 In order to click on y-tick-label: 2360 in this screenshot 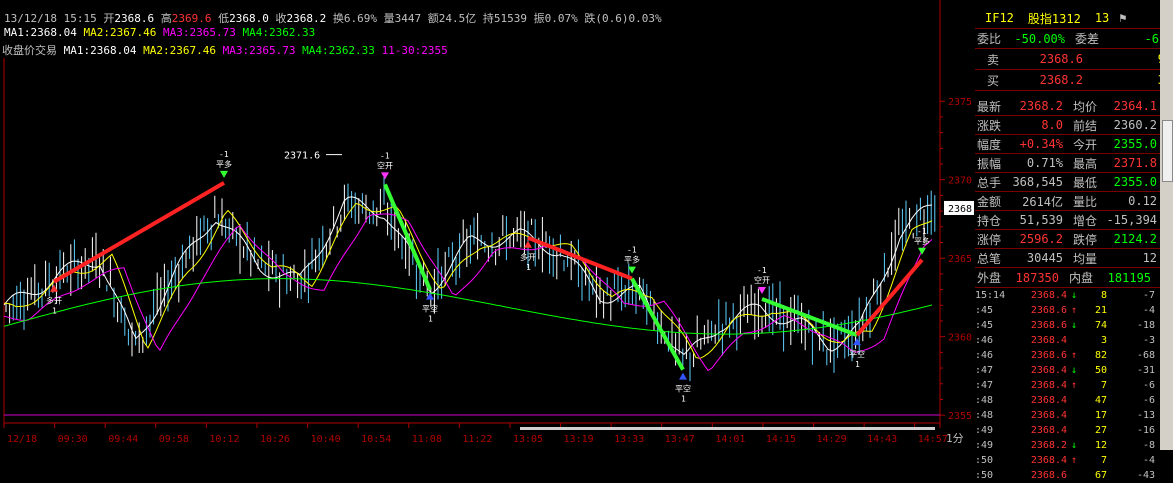, I will do `click(960, 338)`.